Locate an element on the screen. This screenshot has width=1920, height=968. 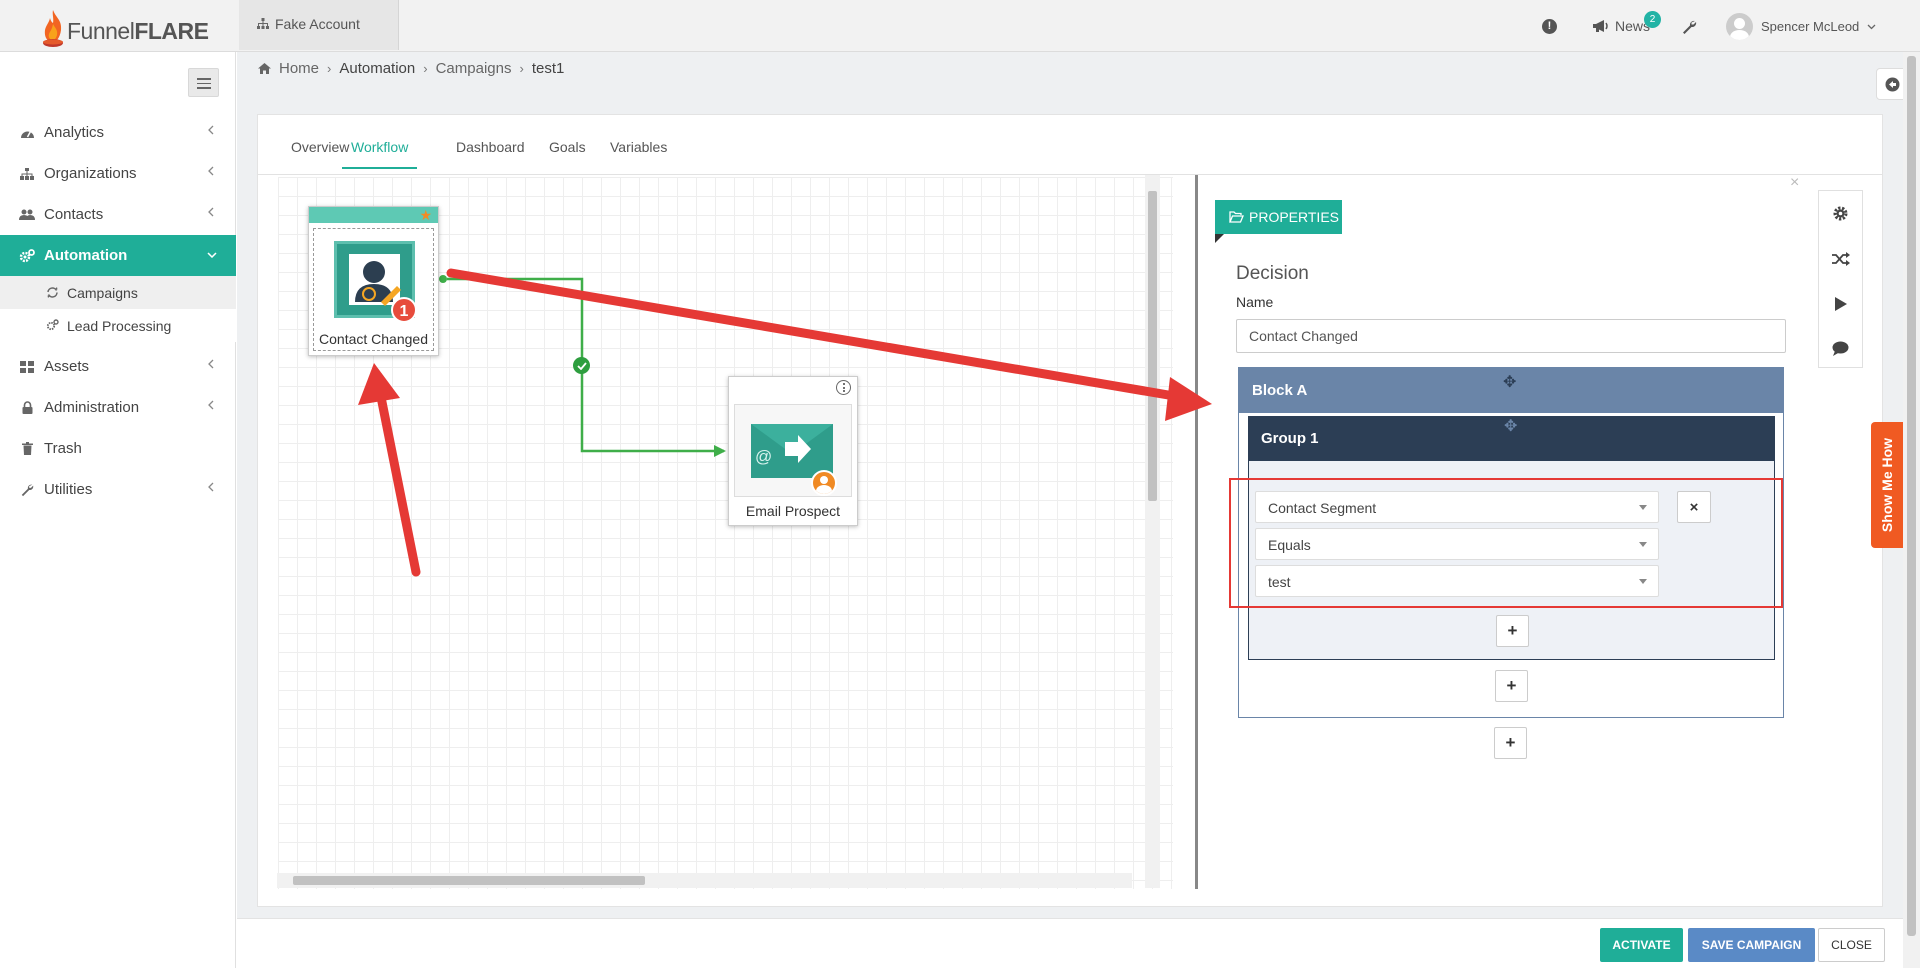
random-icon is located at coordinates (1840, 258).